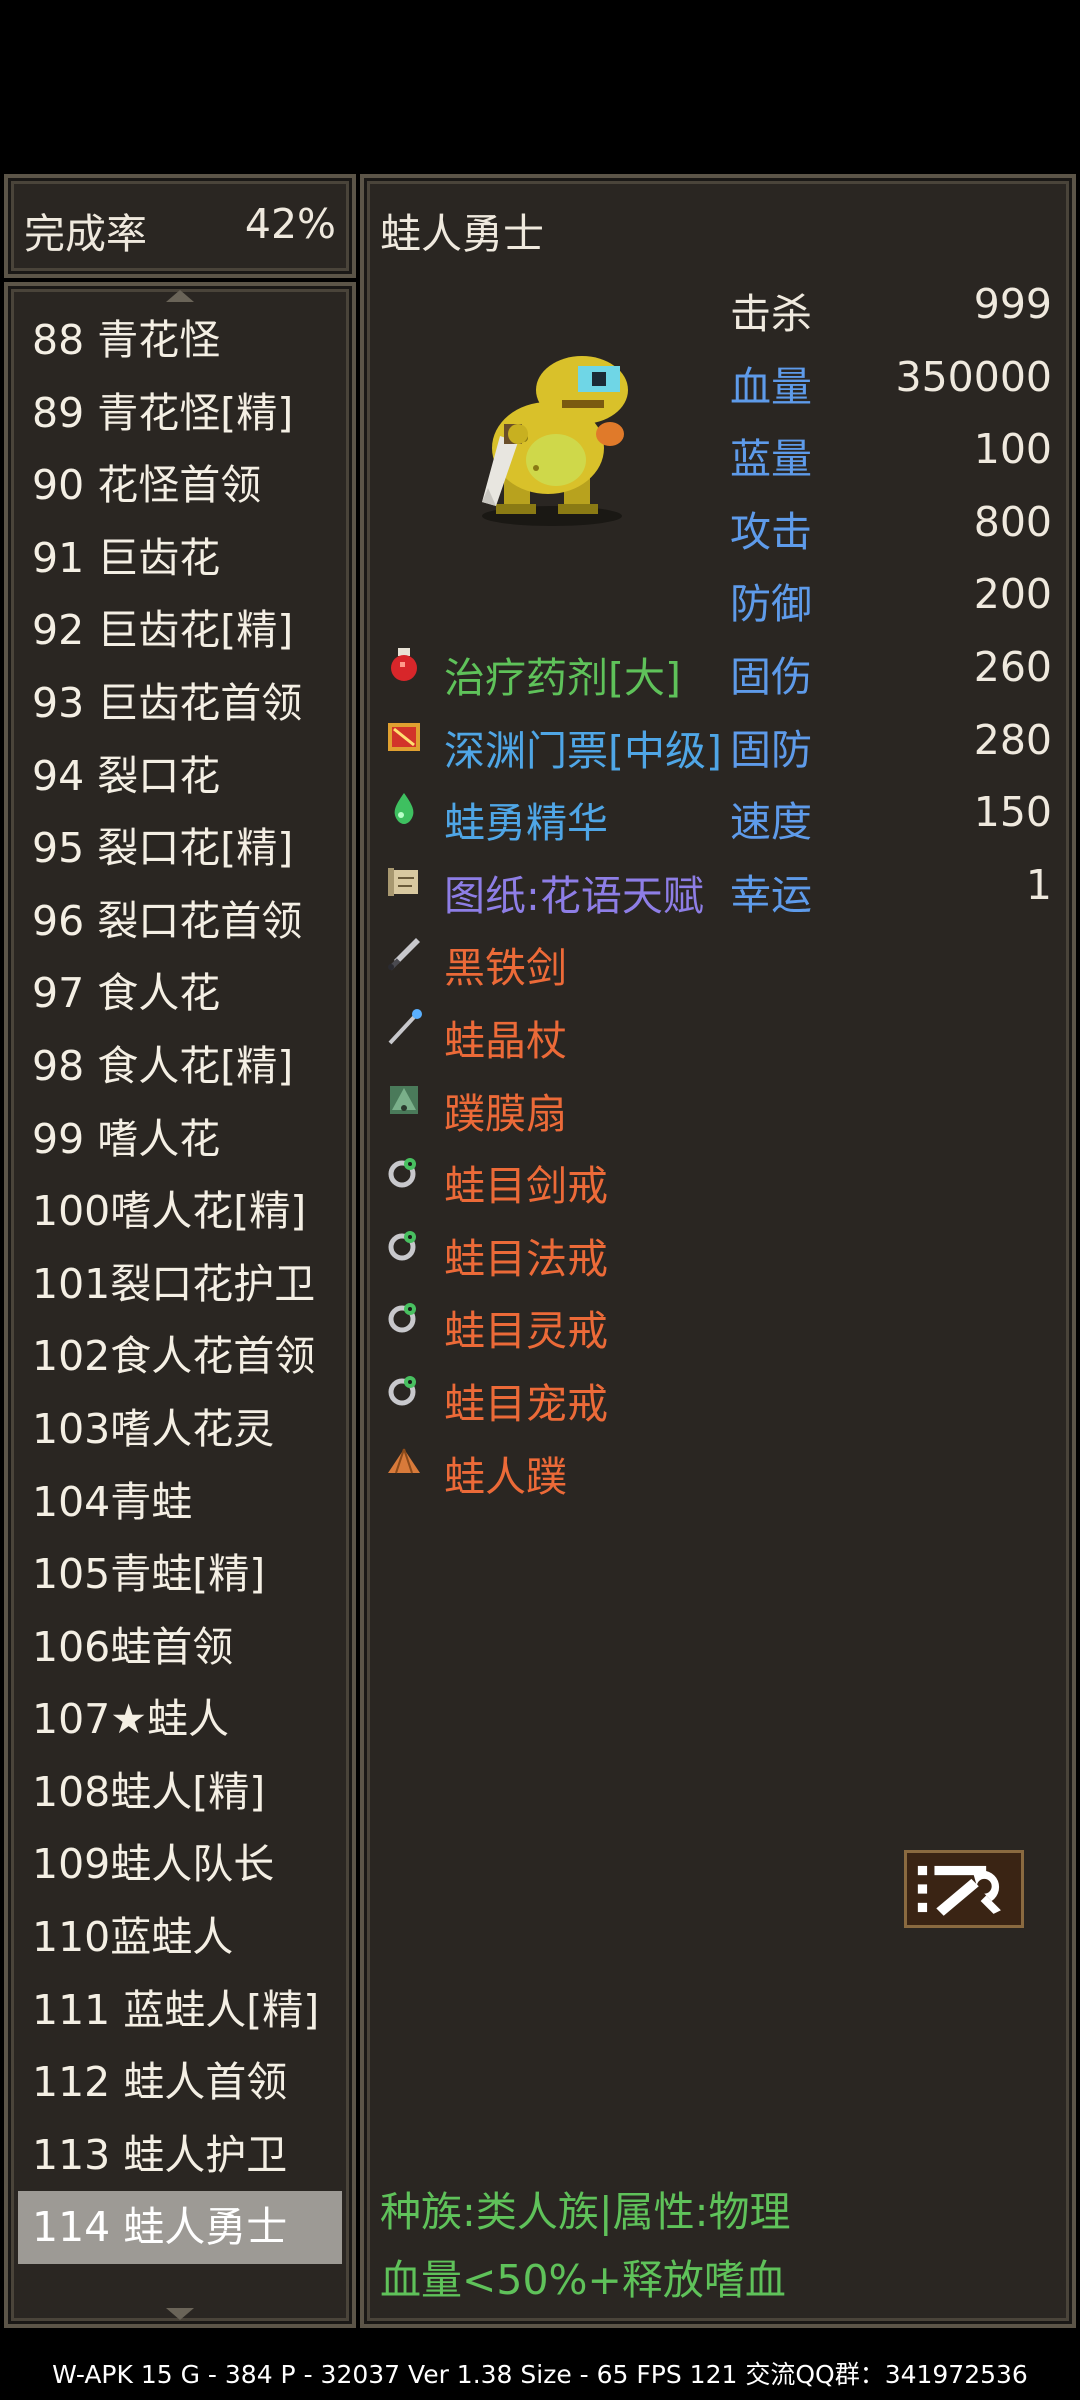 The image size is (1080, 2400). What do you see at coordinates (891, 520) in the screenshot?
I see `stat-row: 攻击 800` at bounding box center [891, 520].